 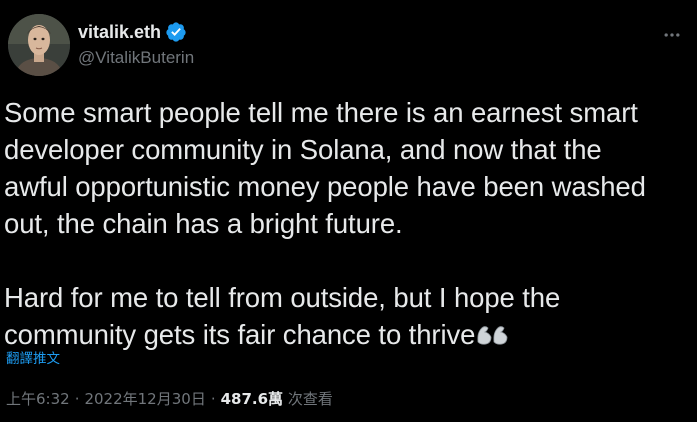 I want to click on tweet-meta: 上午6:32 · 2022年12月30日 · 487.6萬 次查看, so click(x=169, y=398).